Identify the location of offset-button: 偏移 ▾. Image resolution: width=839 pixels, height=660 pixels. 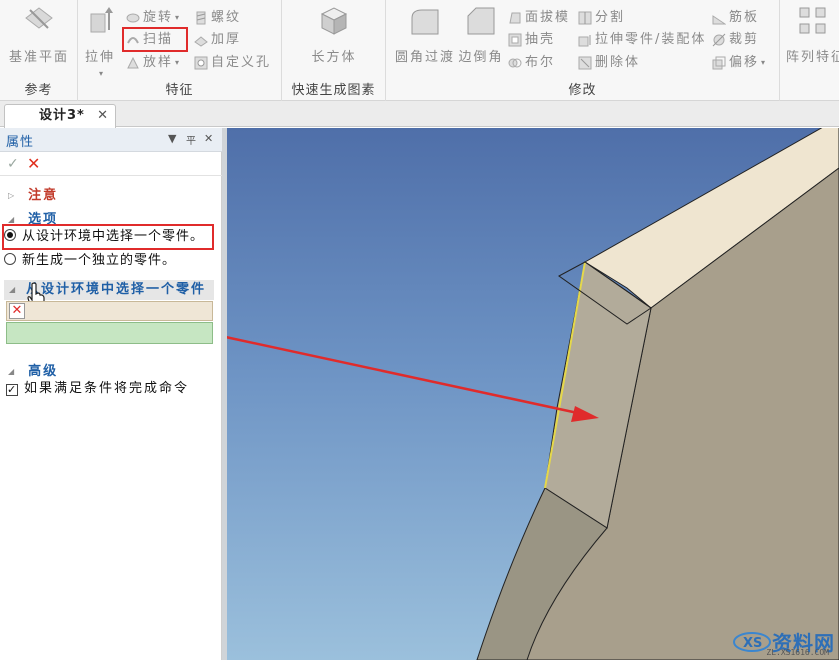
(739, 63).